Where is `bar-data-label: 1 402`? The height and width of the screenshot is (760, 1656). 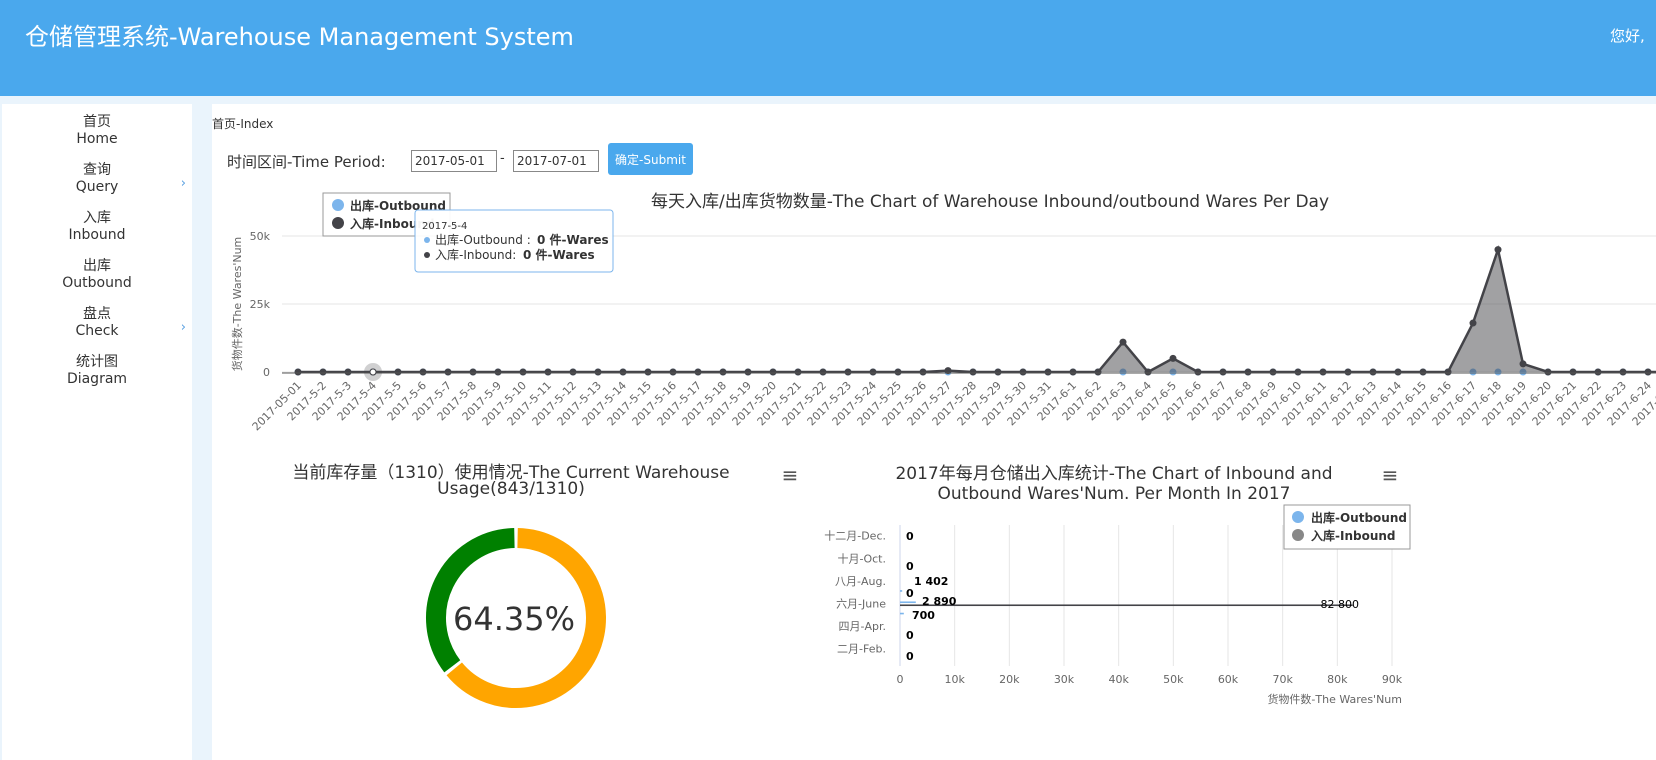
bar-data-label: 1 402 is located at coordinates (931, 581).